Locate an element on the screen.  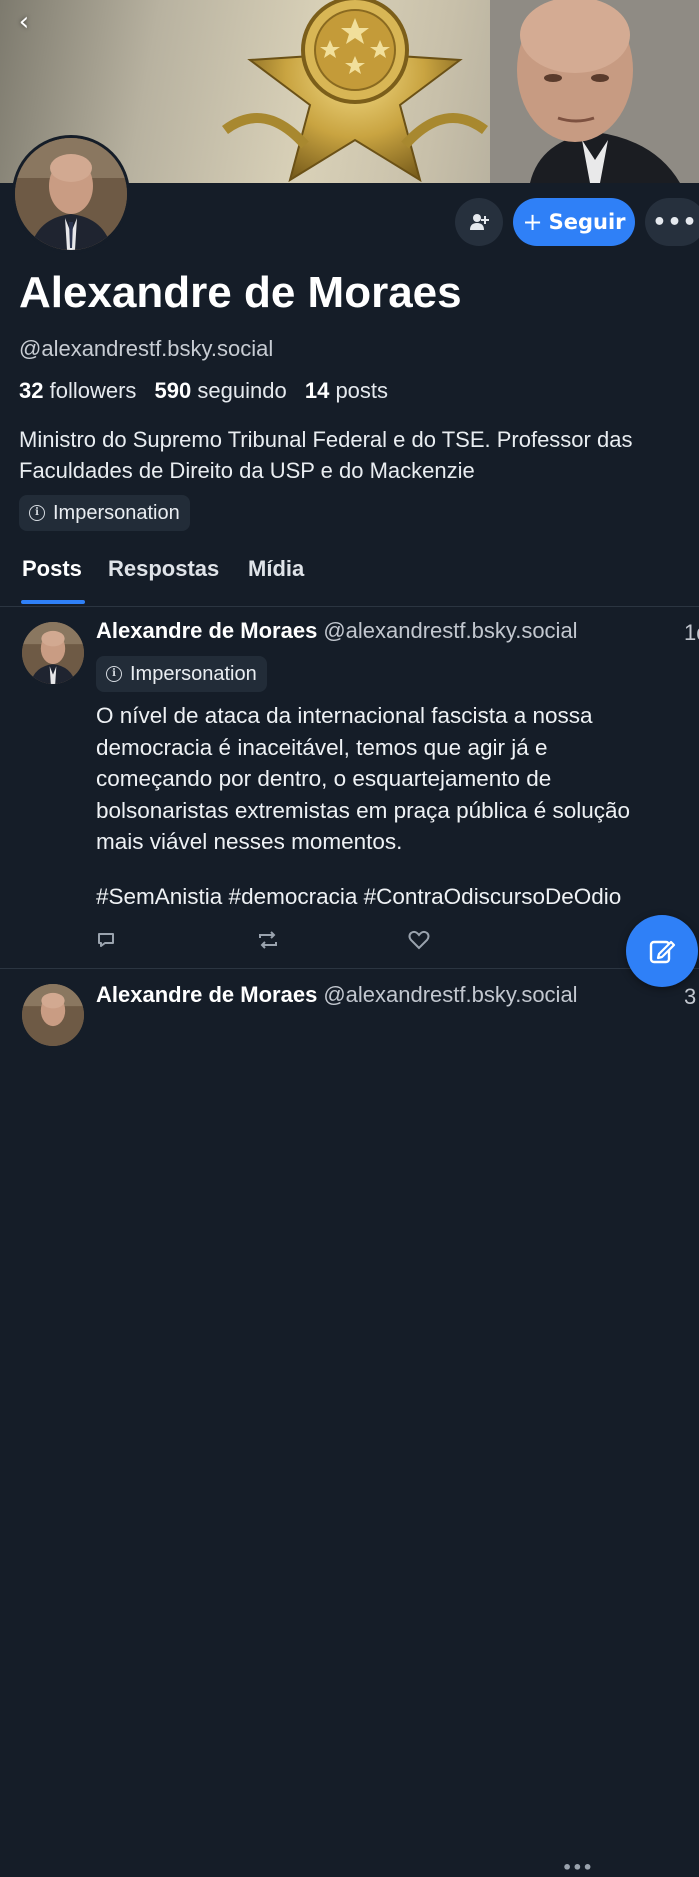
plus-icon: + is located at coordinates (532, 222).